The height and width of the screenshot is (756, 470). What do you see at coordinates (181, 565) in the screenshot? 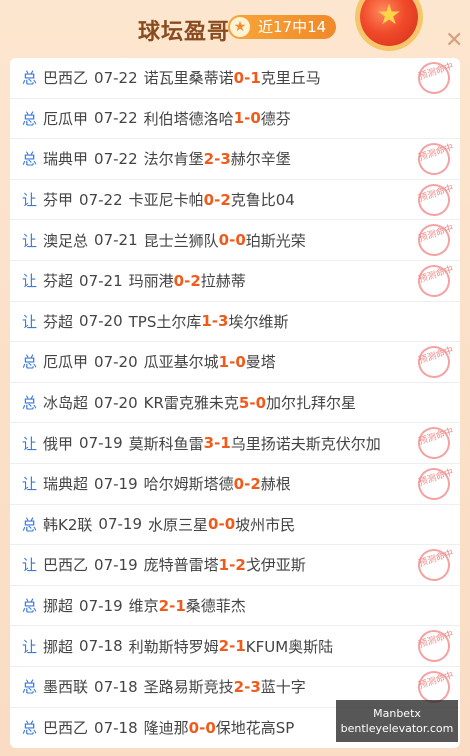
I see `home-team: 庞特普雷塔` at bounding box center [181, 565].